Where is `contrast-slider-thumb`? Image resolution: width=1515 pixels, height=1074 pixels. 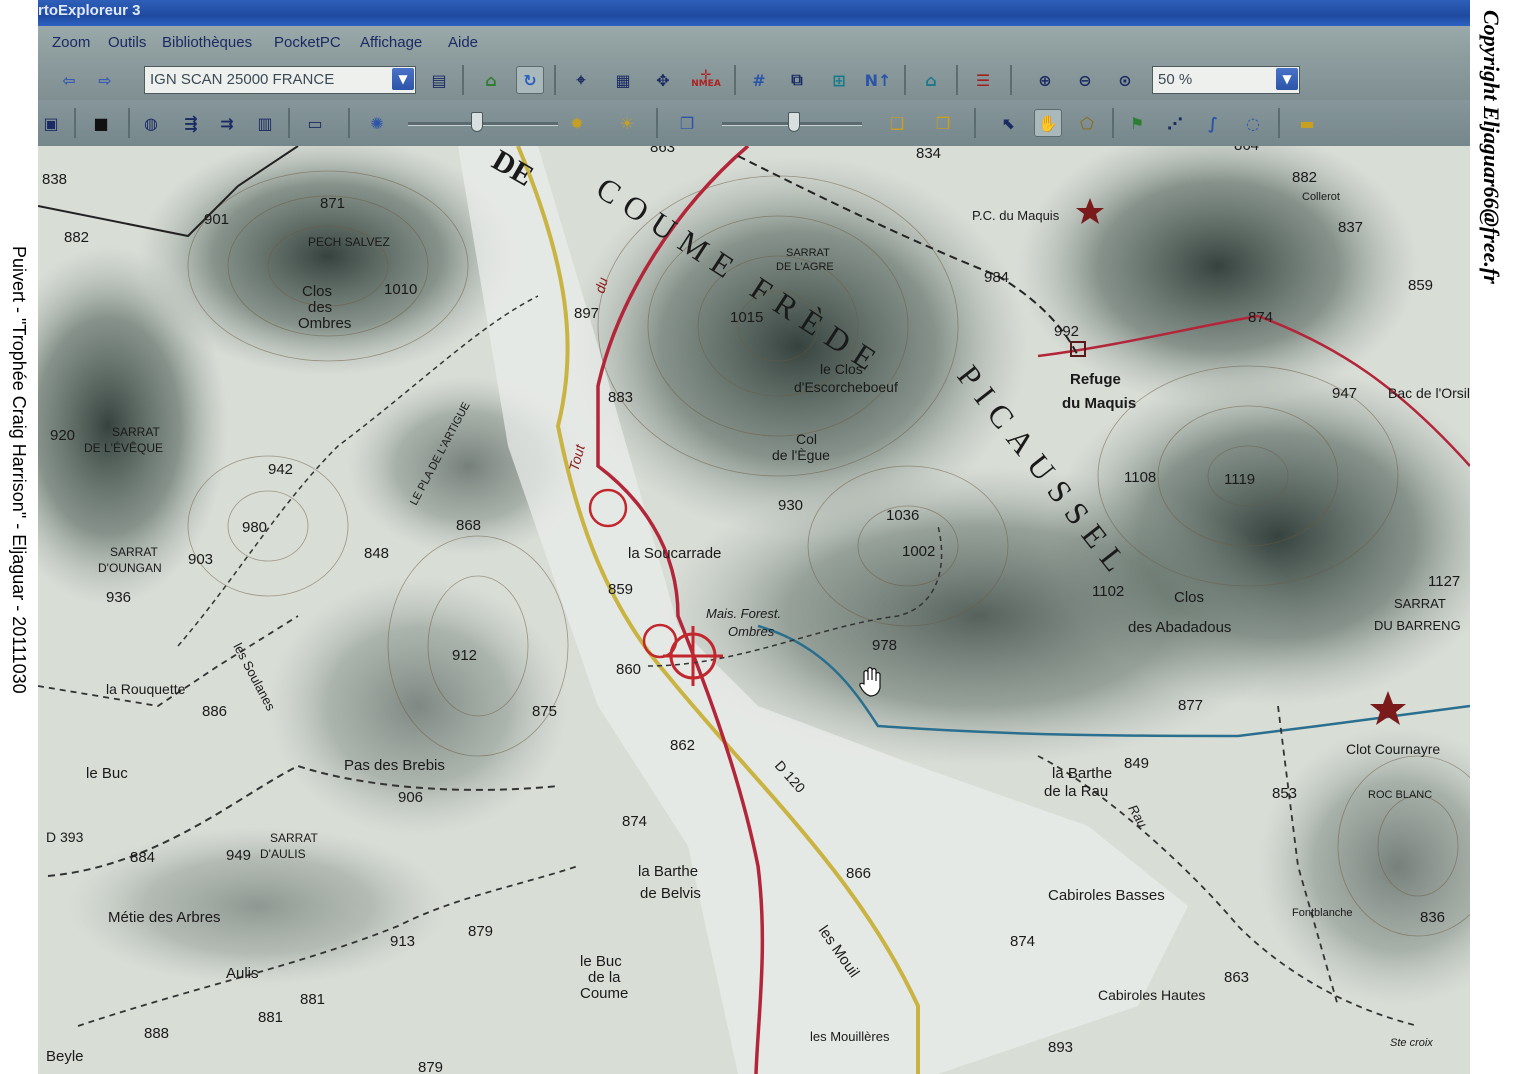
contrast-slider-thumb is located at coordinates (794, 122).